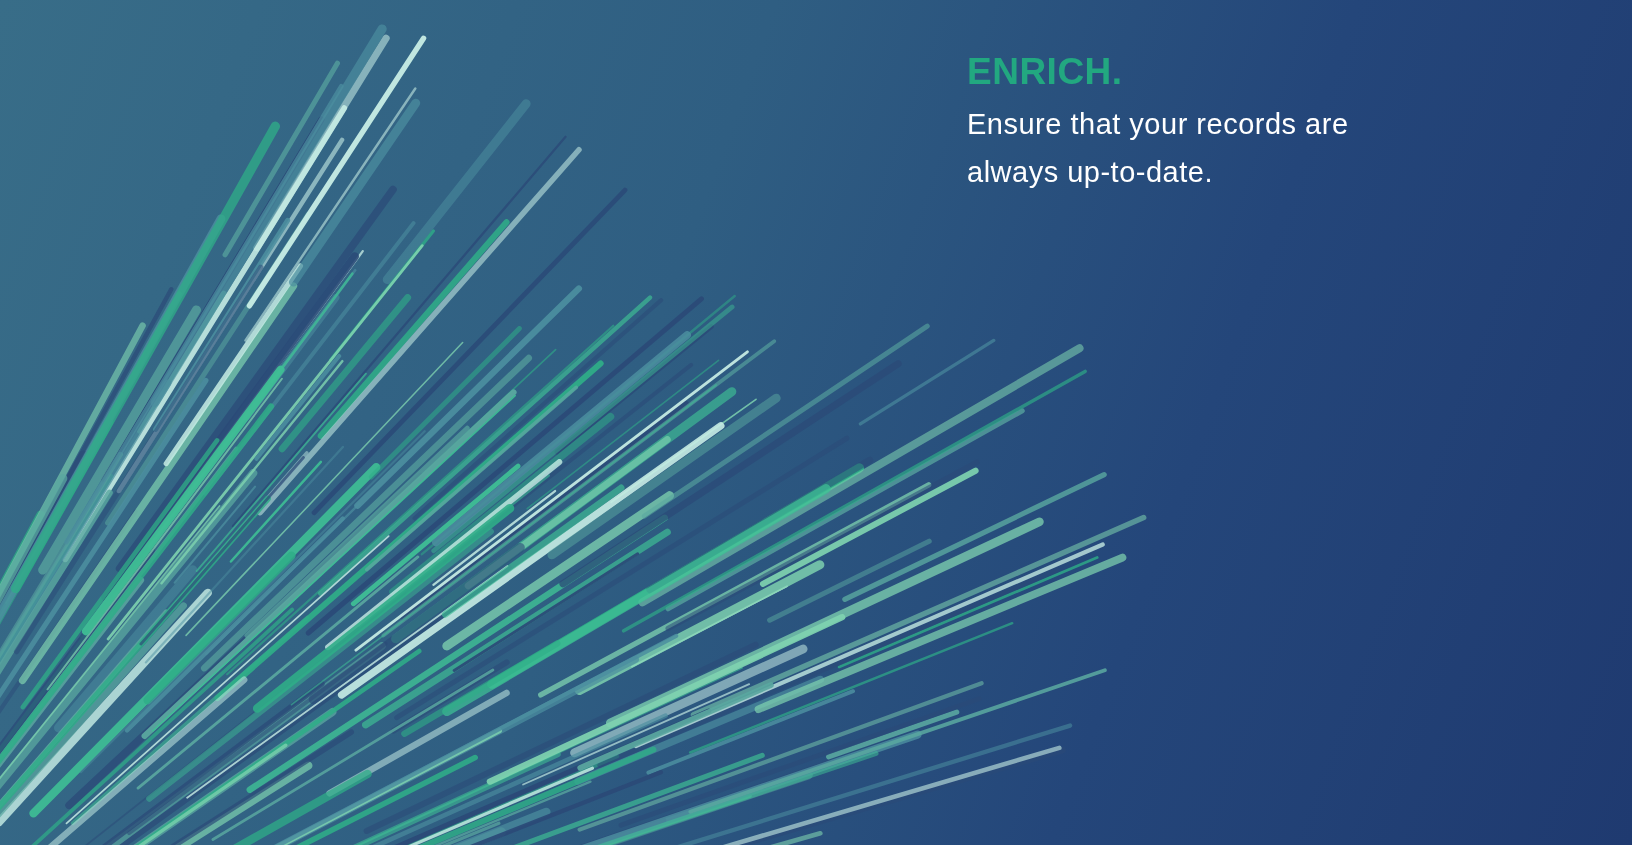 This screenshot has width=1632, height=845. I want to click on heading: ENRICH., so click(1045, 72).